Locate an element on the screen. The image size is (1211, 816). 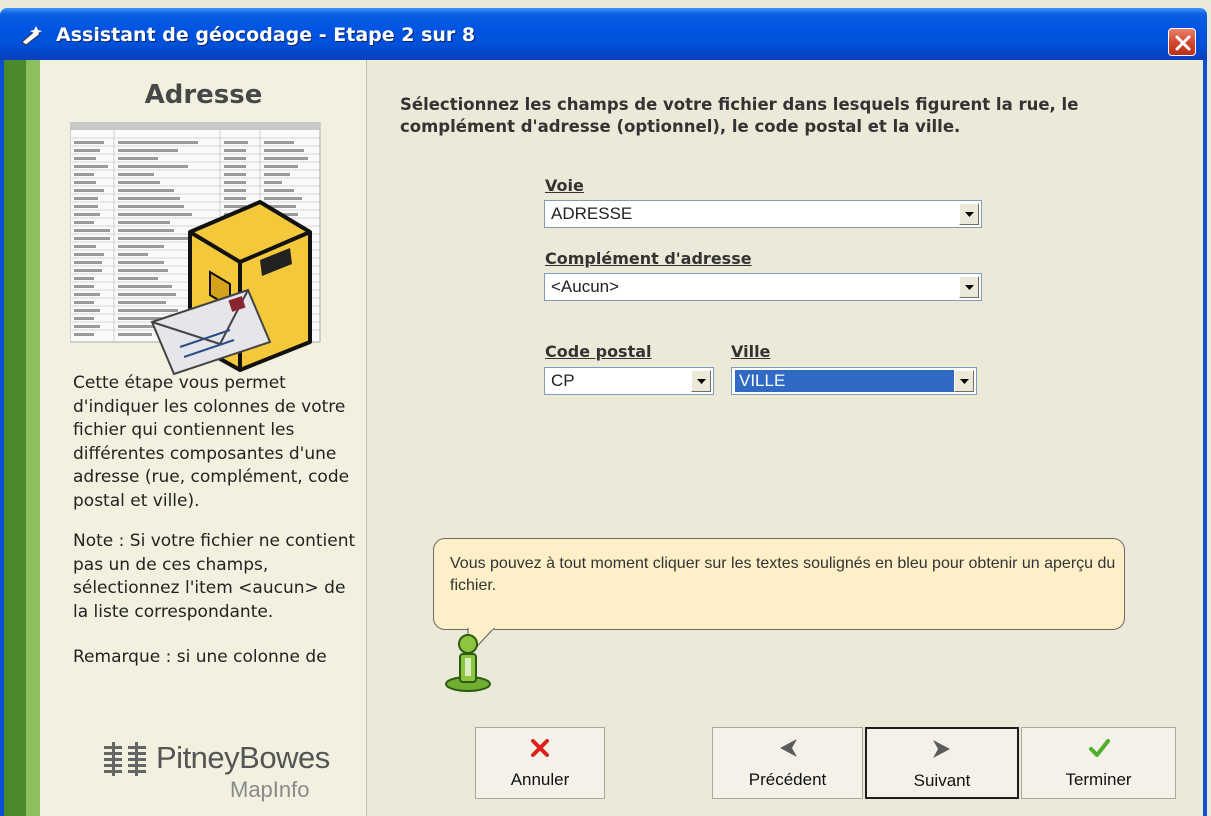
voie-select: ADRESSE is located at coordinates (763, 214).